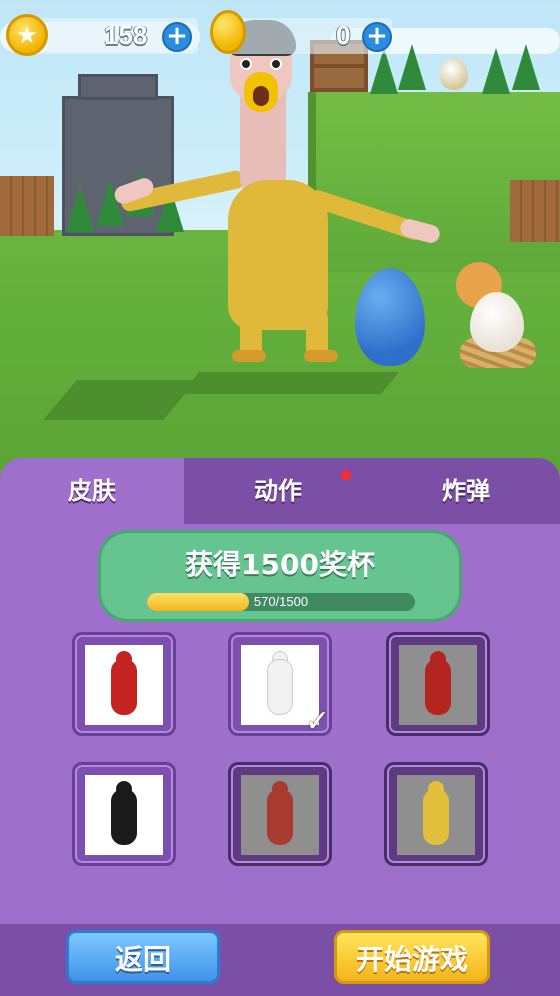 The height and width of the screenshot is (996, 560). I want to click on tab-bar: 皮肤 动作 炸弹, so click(280, 491).